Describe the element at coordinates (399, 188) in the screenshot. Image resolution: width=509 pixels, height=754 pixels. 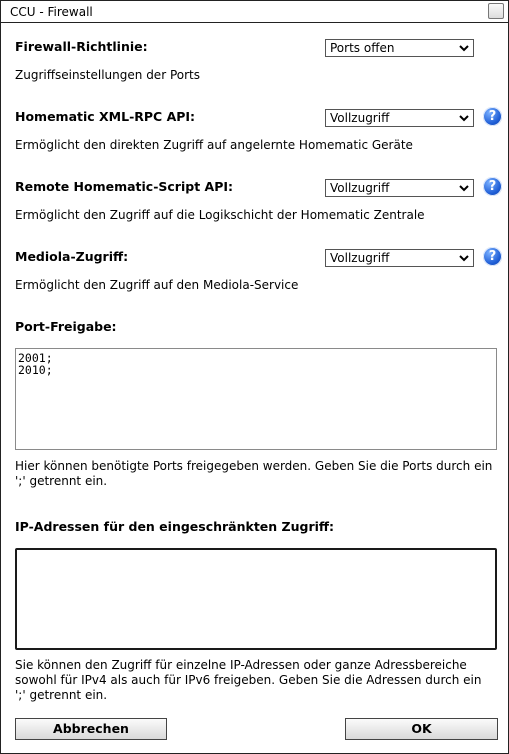
I see `script-api-select: Vollzugriff` at that location.